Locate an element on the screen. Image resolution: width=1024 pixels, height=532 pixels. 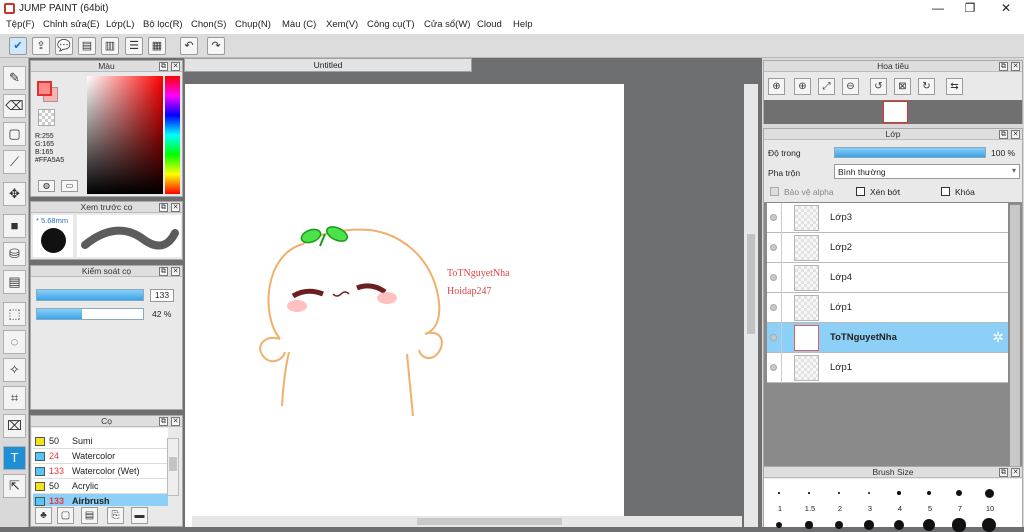
flip-icon: ⇆ is located at coordinates (954, 86).